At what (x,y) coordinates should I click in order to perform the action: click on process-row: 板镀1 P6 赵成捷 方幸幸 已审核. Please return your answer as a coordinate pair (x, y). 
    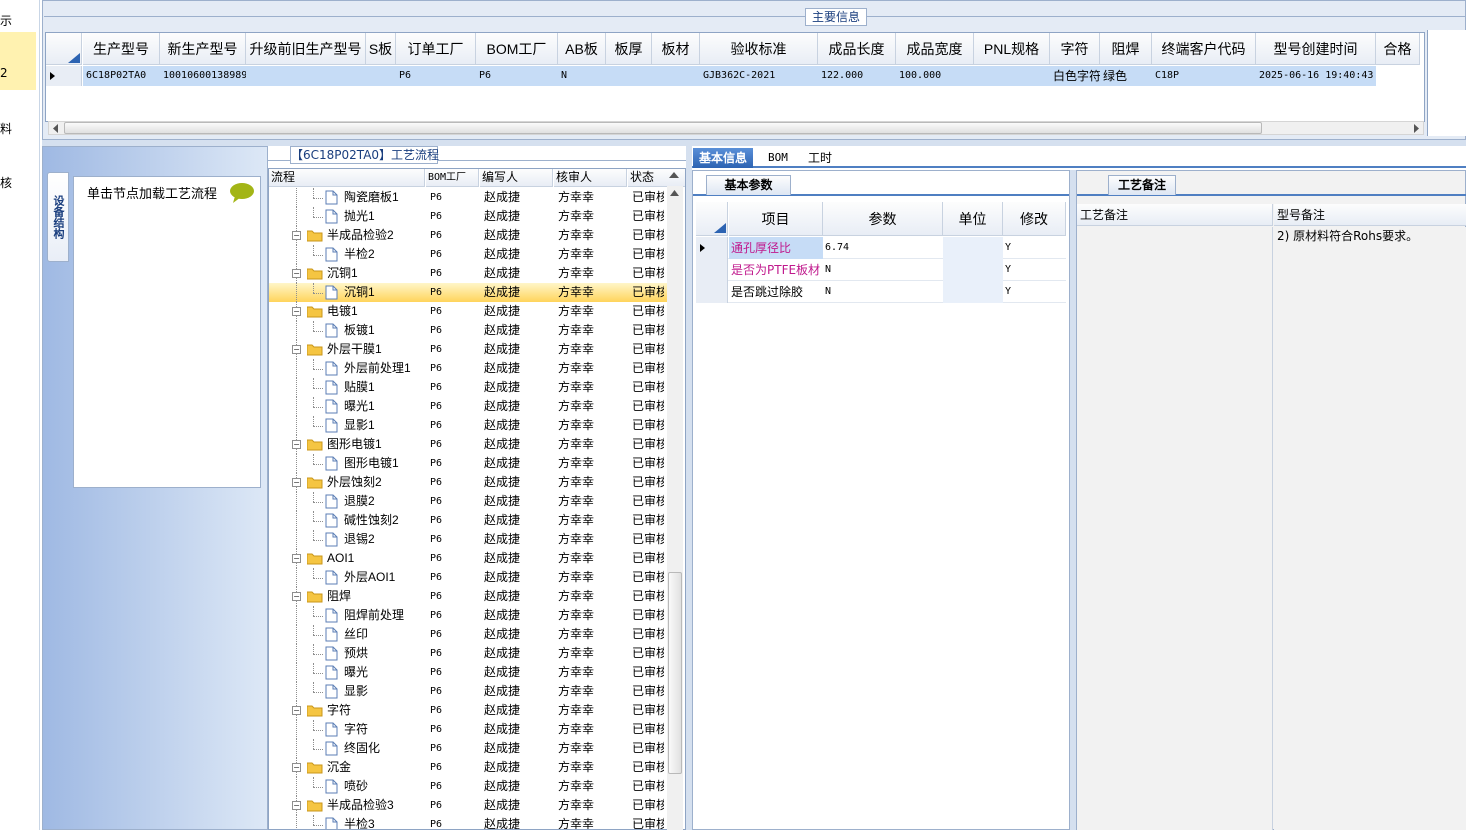
    Looking at the image, I should click on (469, 330).